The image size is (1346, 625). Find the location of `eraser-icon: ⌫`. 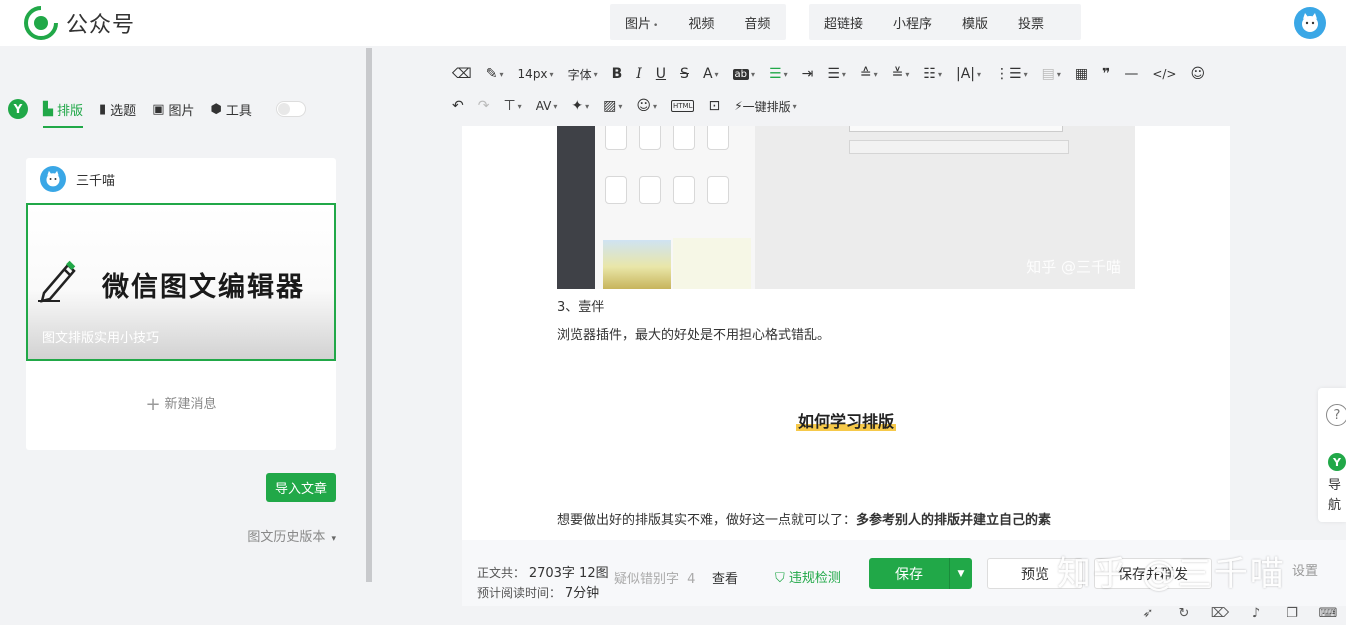

eraser-icon: ⌫ is located at coordinates (462, 74).